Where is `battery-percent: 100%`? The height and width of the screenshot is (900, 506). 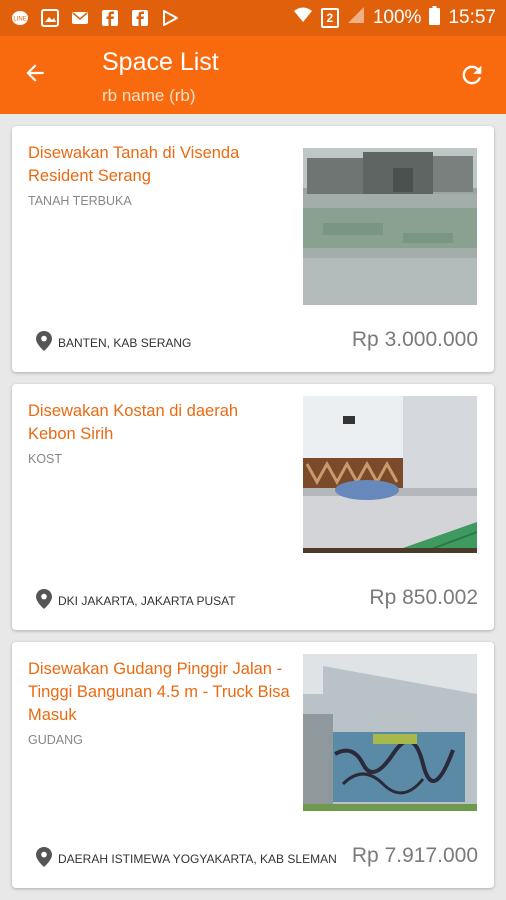 battery-percent: 100% is located at coordinates (397, 17).